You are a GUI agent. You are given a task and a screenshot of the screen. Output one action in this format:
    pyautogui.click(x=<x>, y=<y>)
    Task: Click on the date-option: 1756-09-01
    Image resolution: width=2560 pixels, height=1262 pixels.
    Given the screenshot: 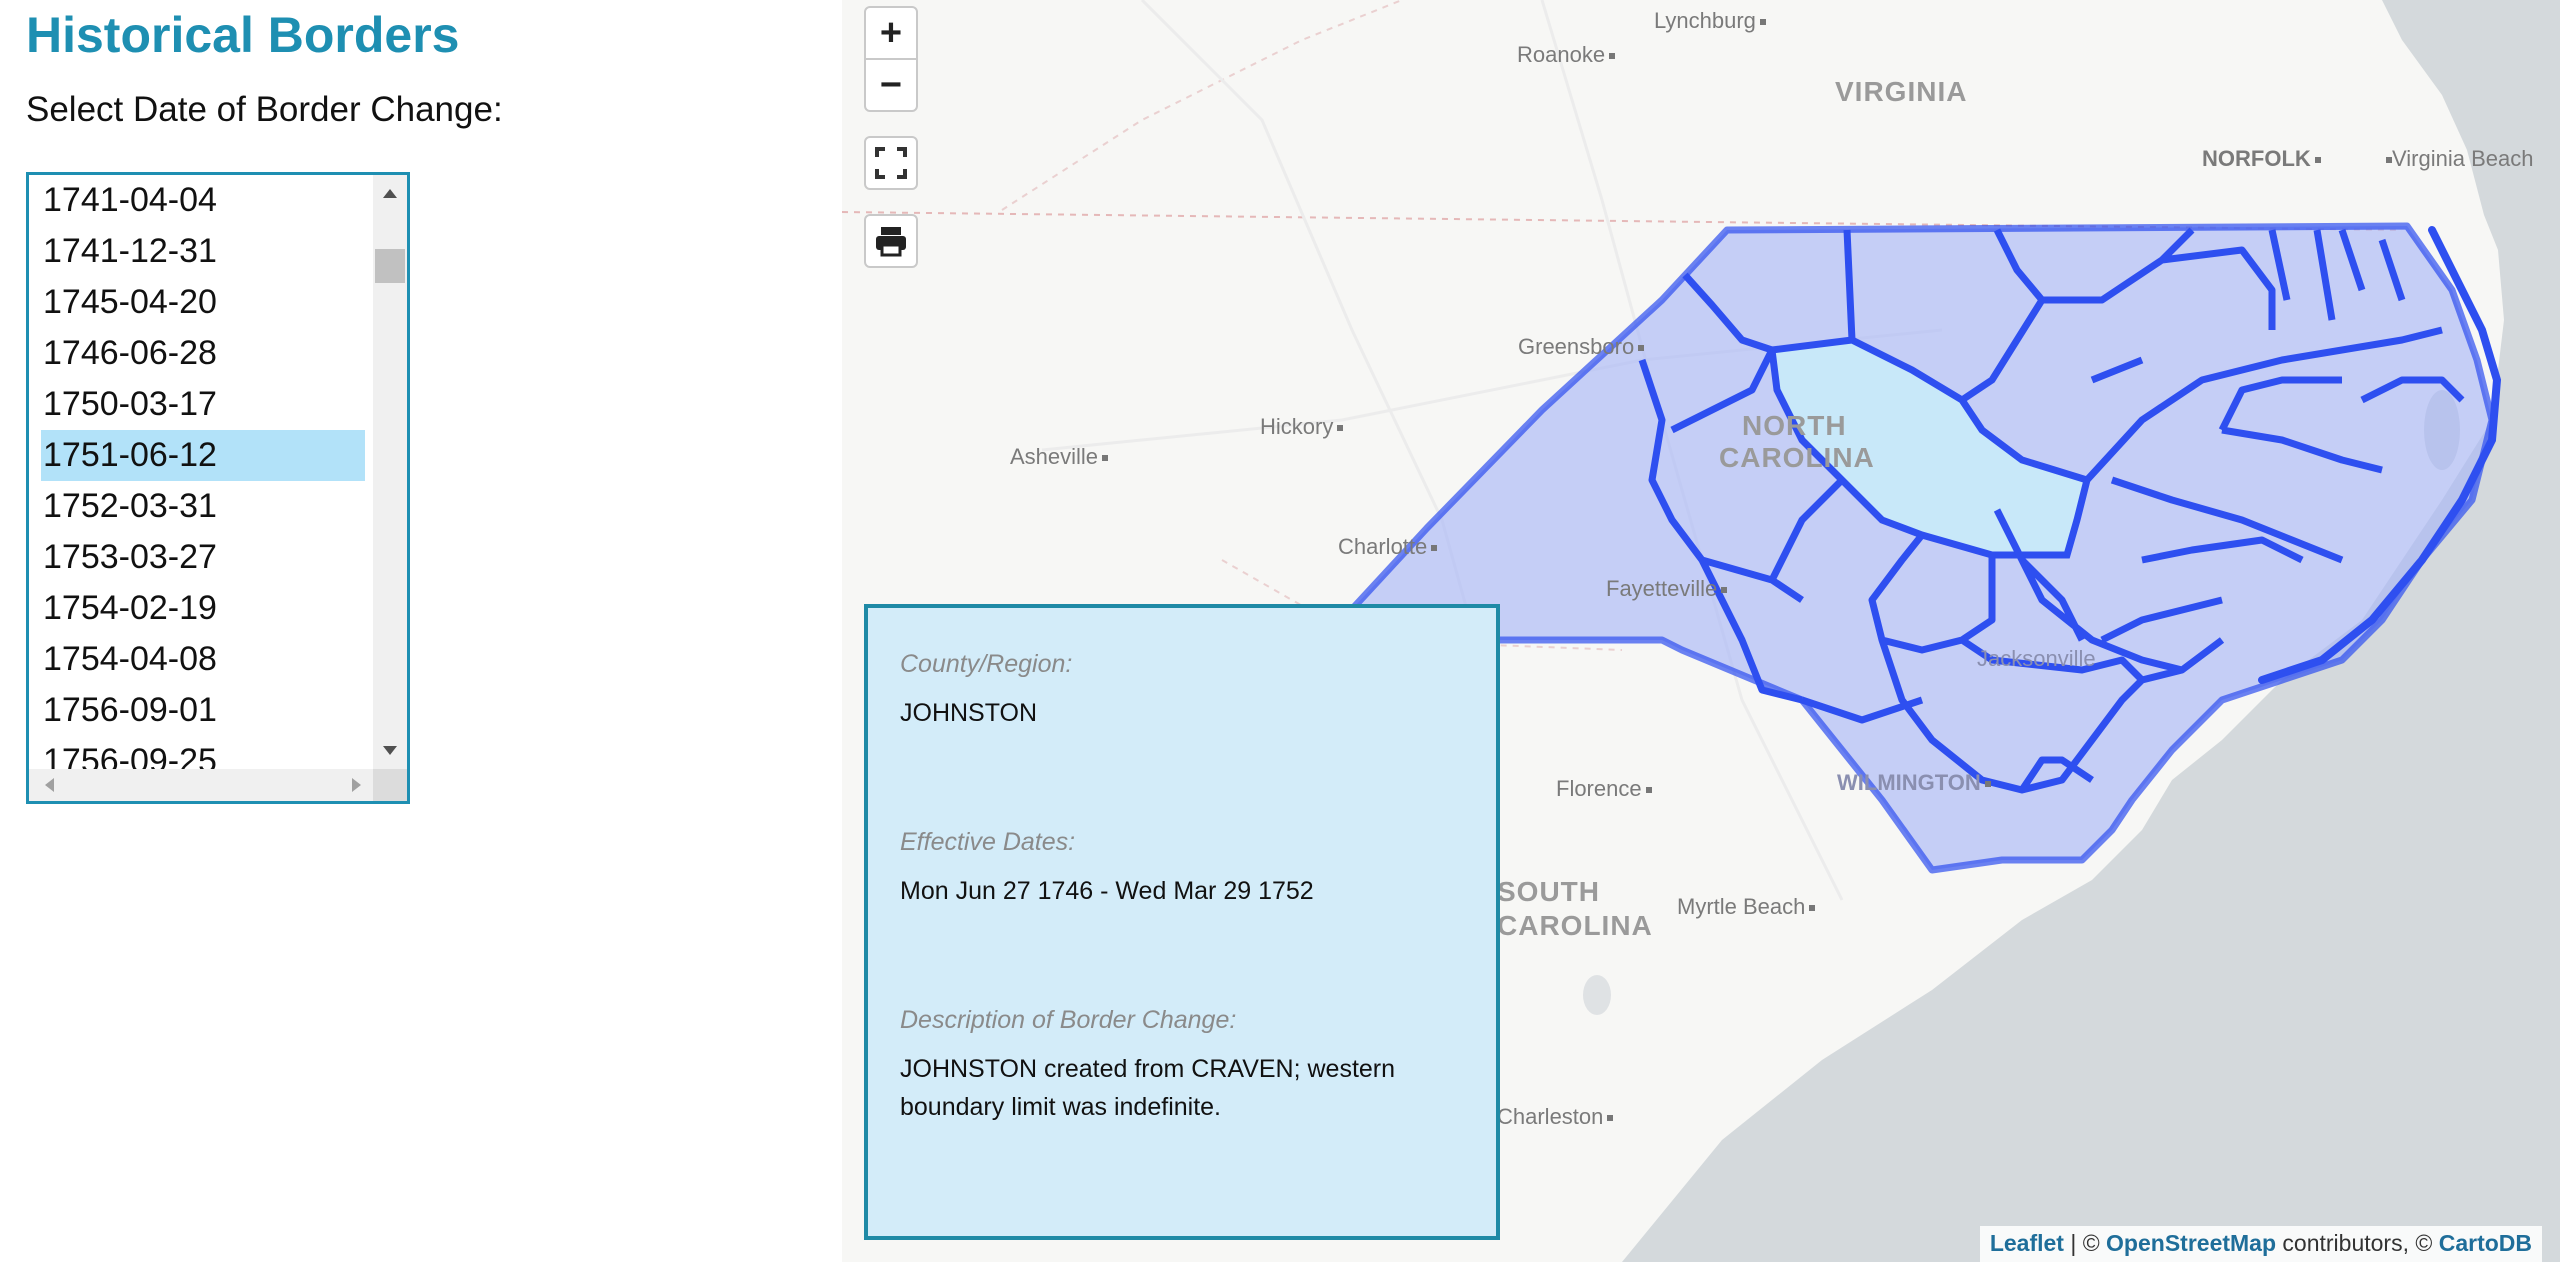 What is the action you would take?
    pyautogui.click(x=203, y=710)
    